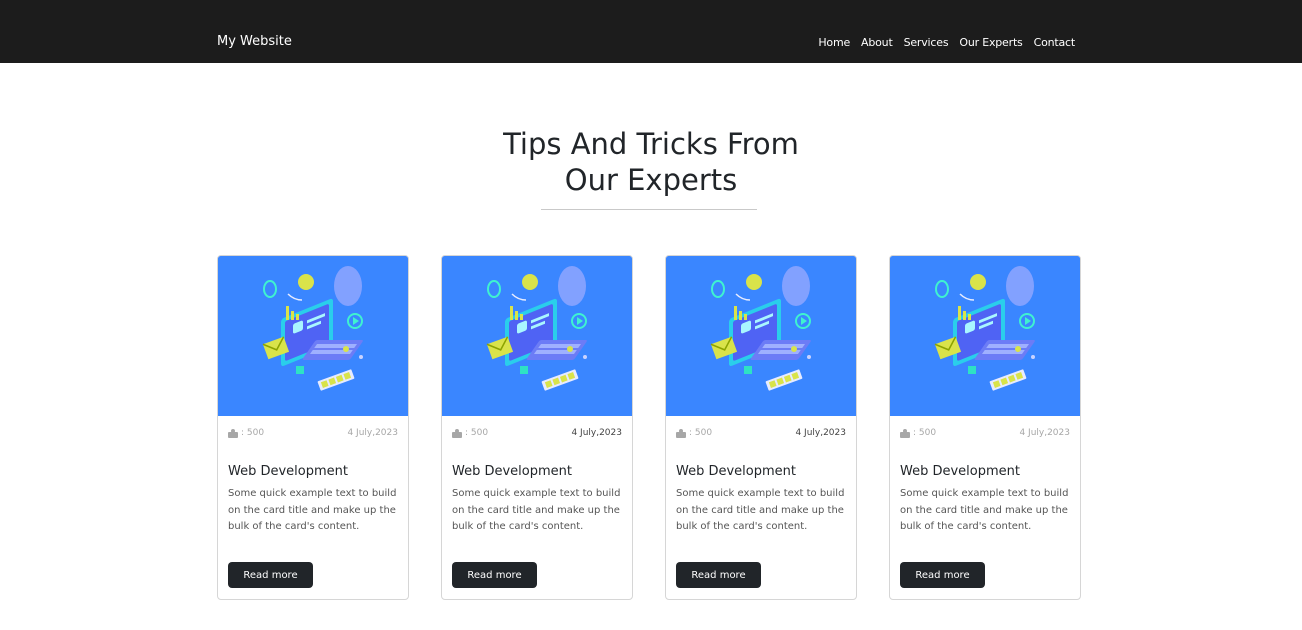  Describe the element at coordinates (651, 180) in the screenshot. I see `section-title-line-2: Our Experts` at that location.